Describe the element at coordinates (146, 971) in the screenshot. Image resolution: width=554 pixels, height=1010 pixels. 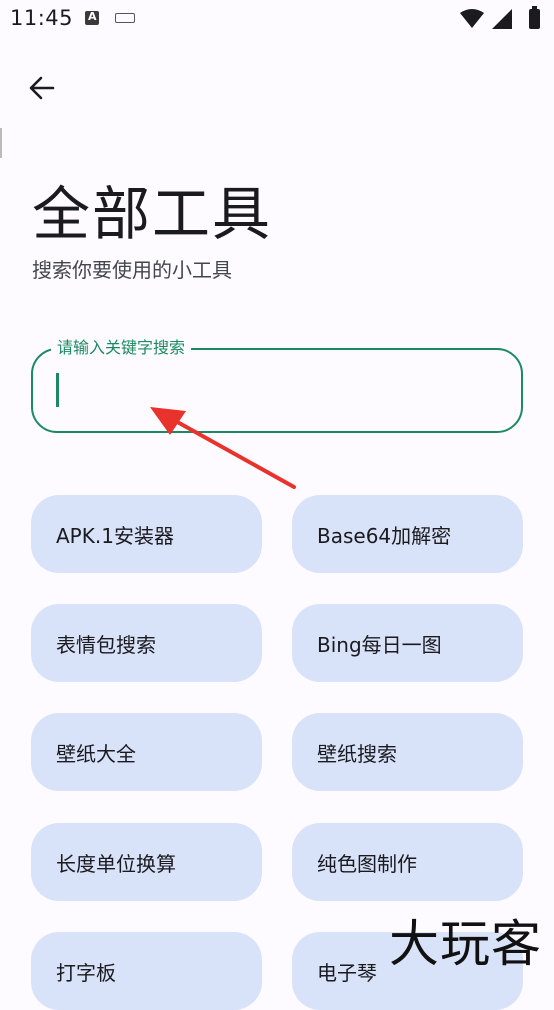
I see `tool-chip-typing-board: 打字板` at that location.